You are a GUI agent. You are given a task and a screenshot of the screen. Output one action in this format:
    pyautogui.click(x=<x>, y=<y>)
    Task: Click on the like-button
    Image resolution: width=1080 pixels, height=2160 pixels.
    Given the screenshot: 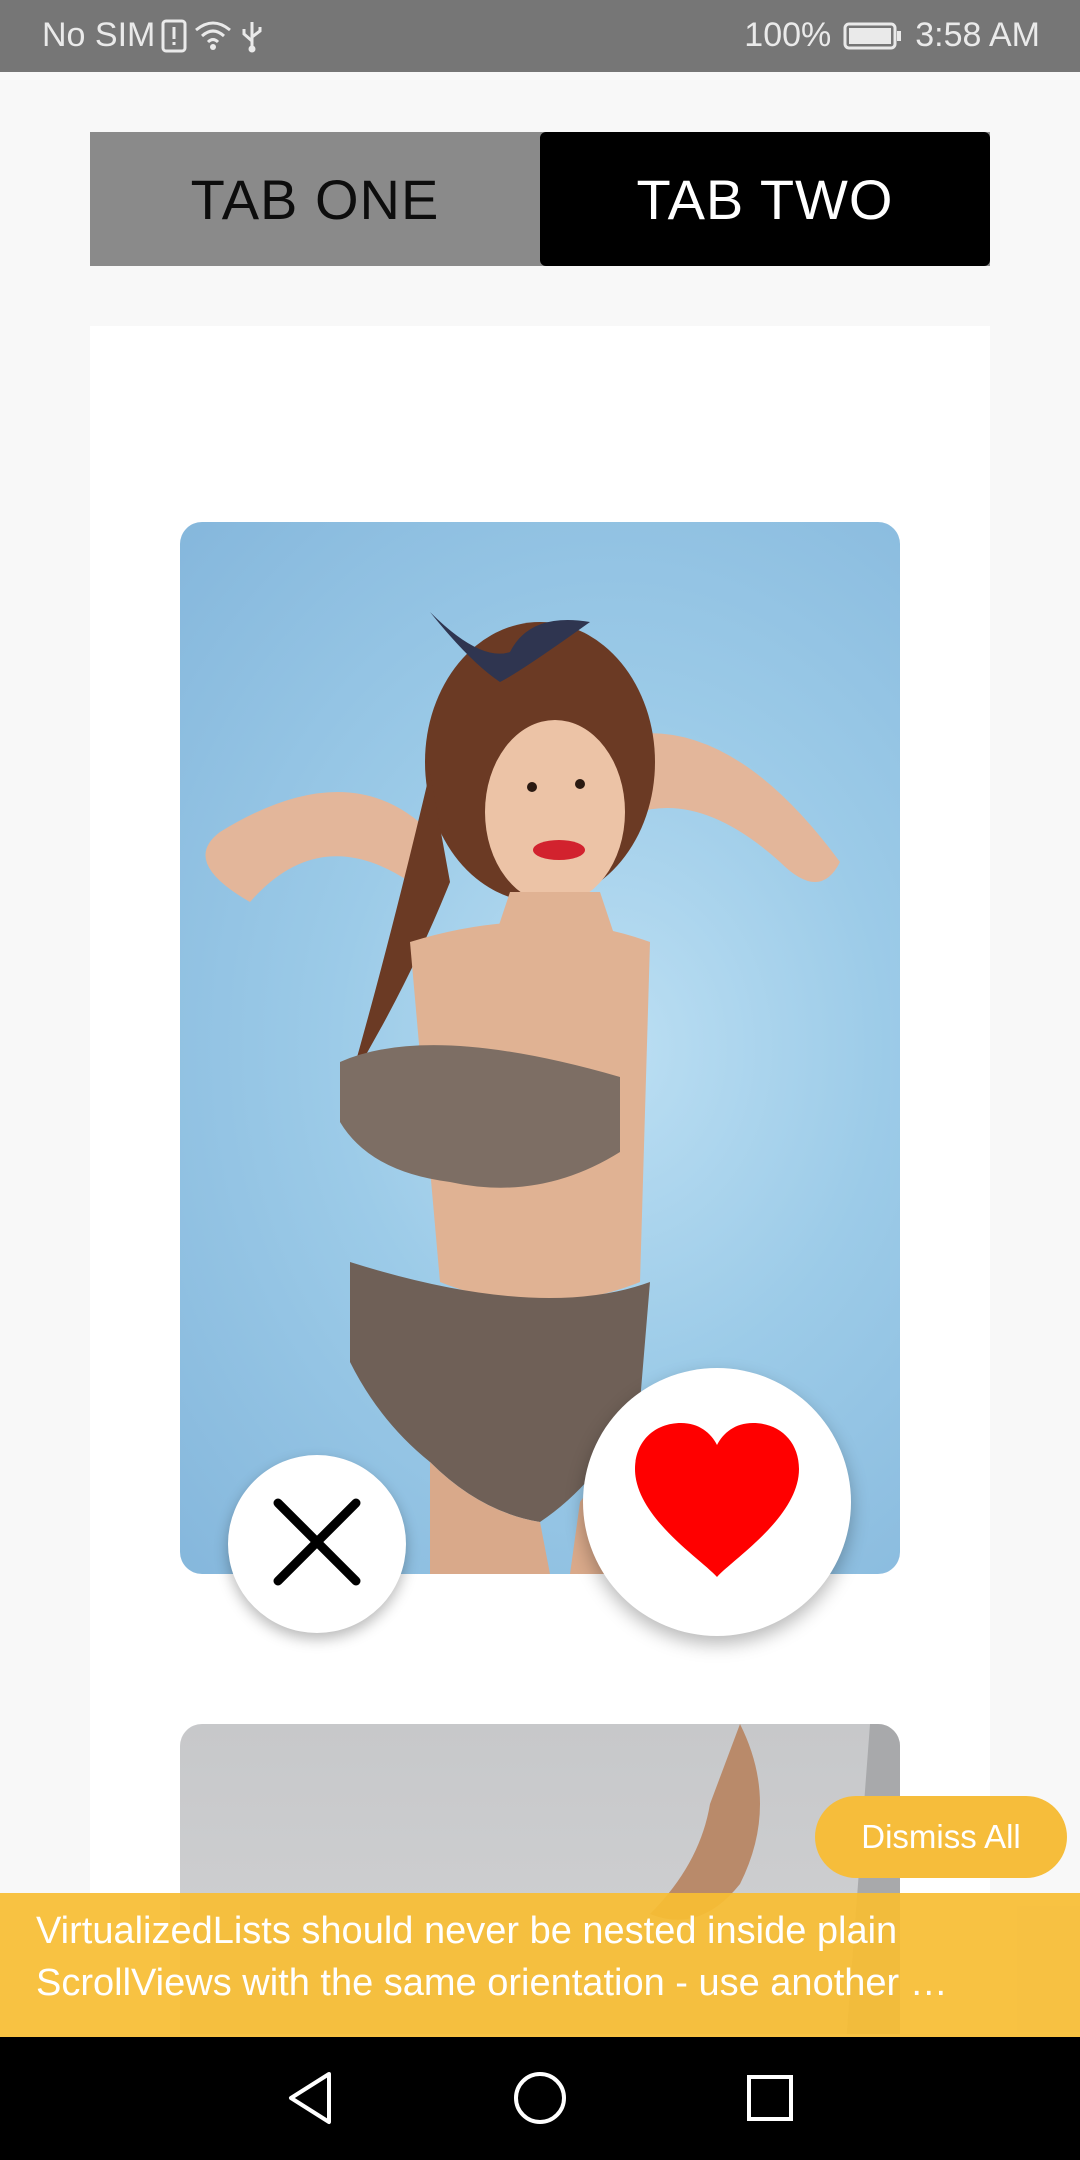 What is the action you would take?
    pyautogui.click(x=717, y=1502)
    